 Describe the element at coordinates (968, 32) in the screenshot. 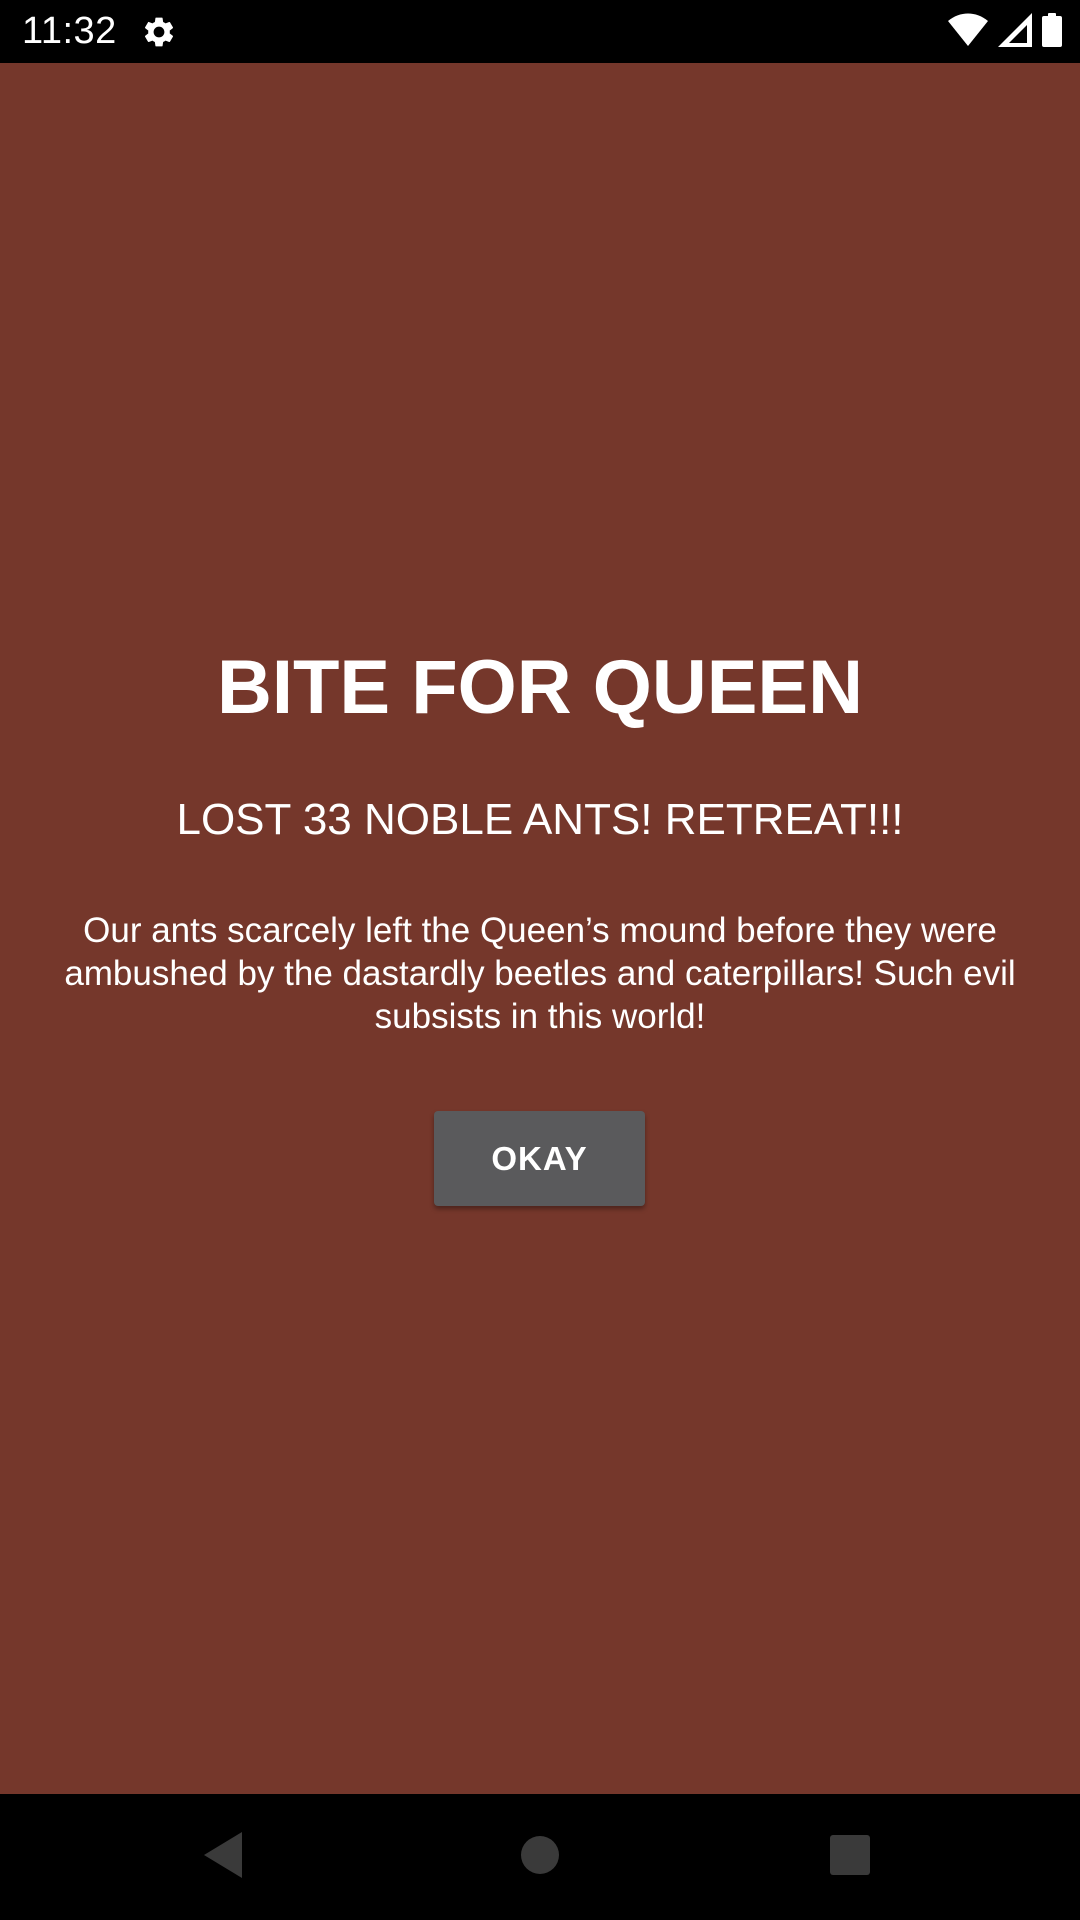

I see `wifi-icon` at that location.